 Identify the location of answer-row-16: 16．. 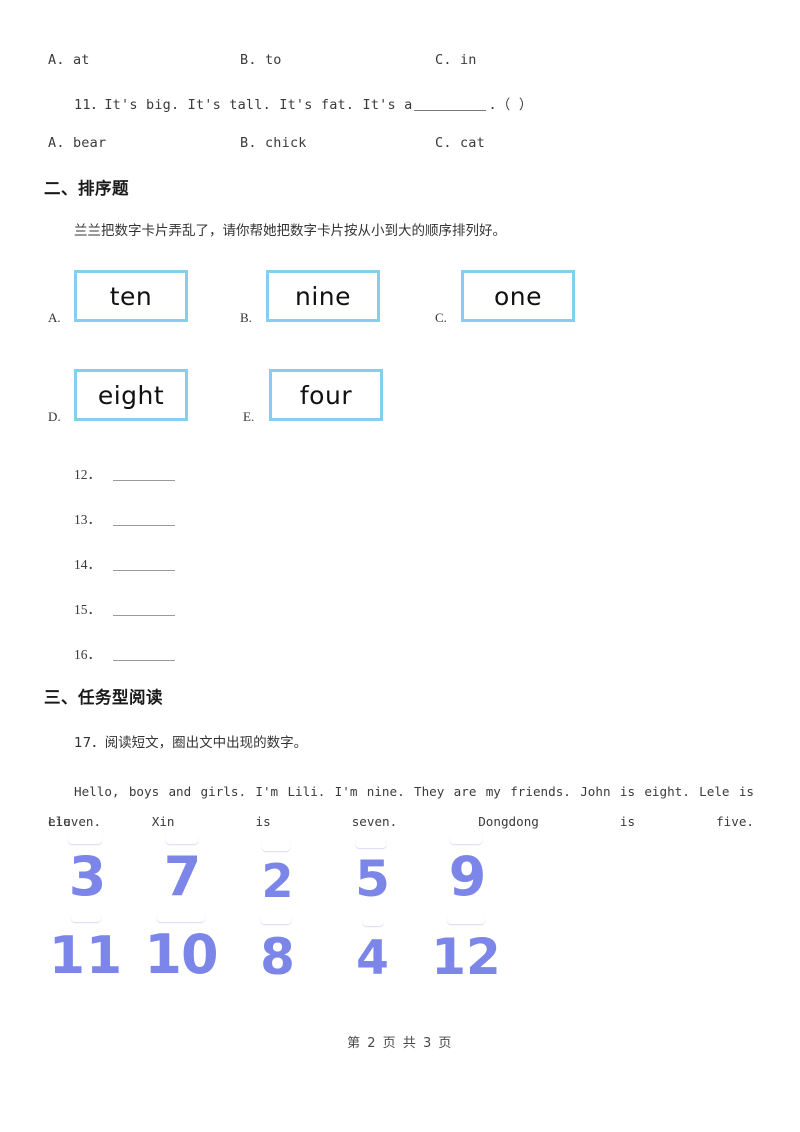
(124, 653).